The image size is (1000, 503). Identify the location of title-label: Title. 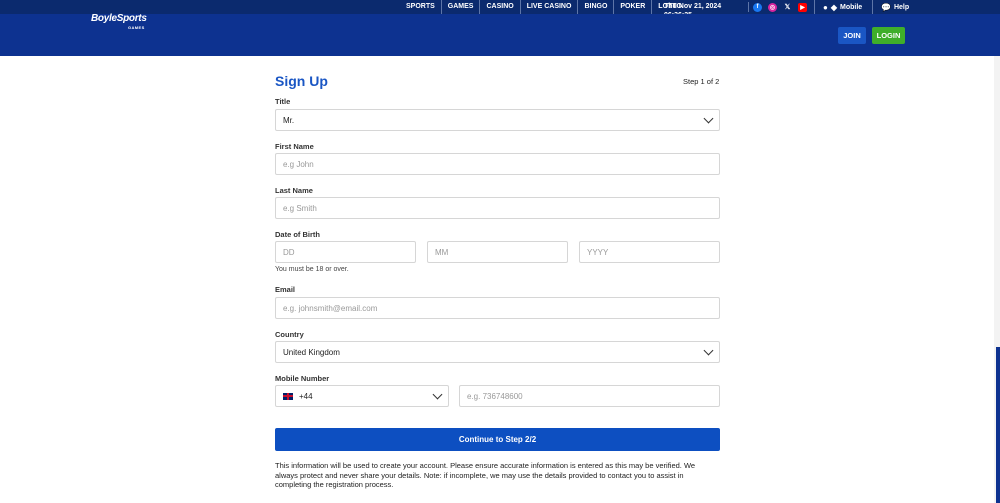
(283, 101).